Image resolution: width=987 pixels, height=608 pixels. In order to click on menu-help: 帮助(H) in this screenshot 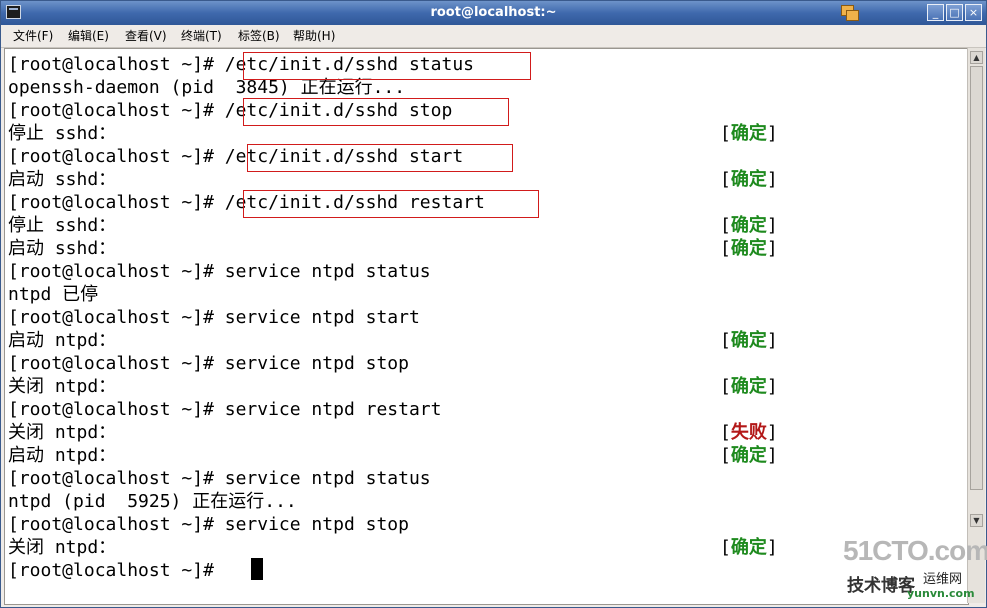, I will do `click(314, 36)`.